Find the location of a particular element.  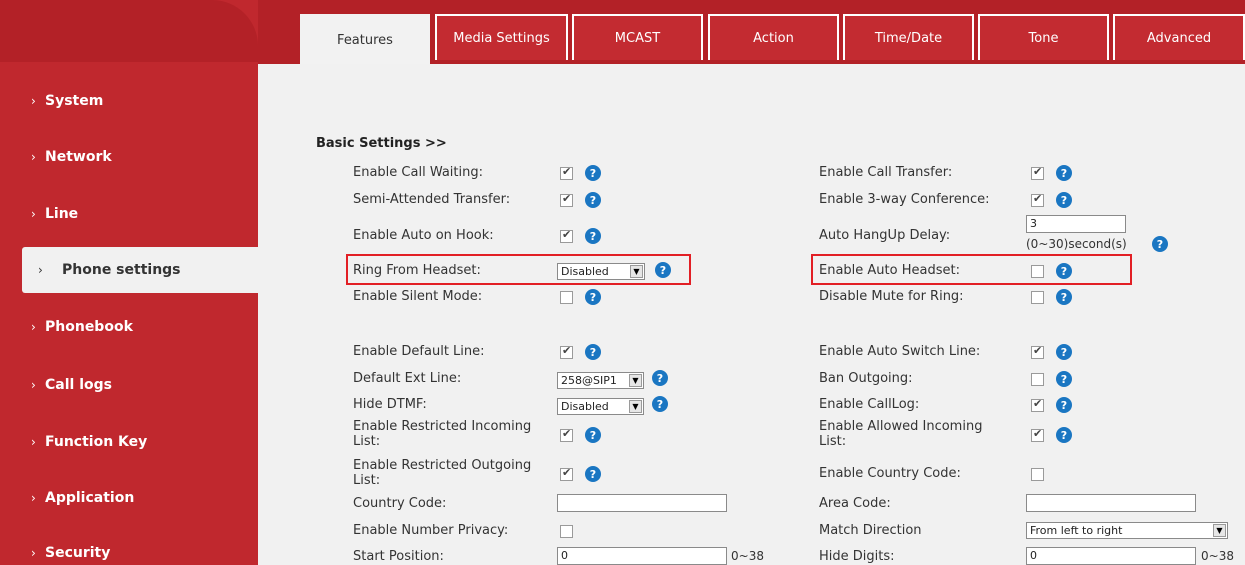

country-code-input is located at coordinates (642, 503).